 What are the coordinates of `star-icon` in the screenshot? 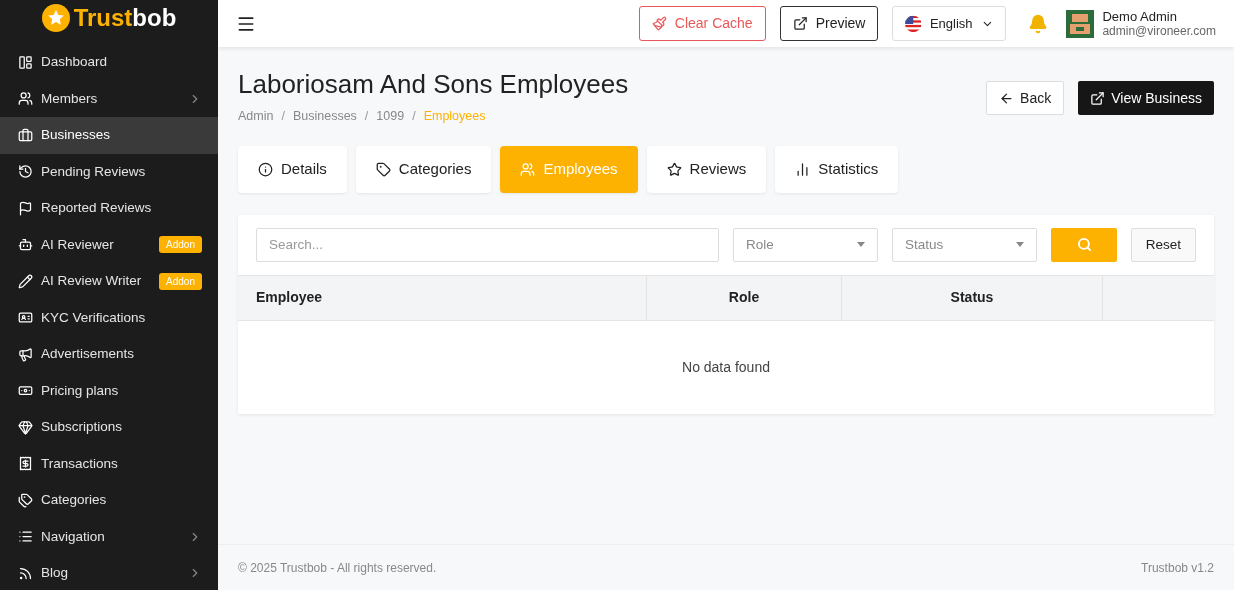 It's located at (674, 169).